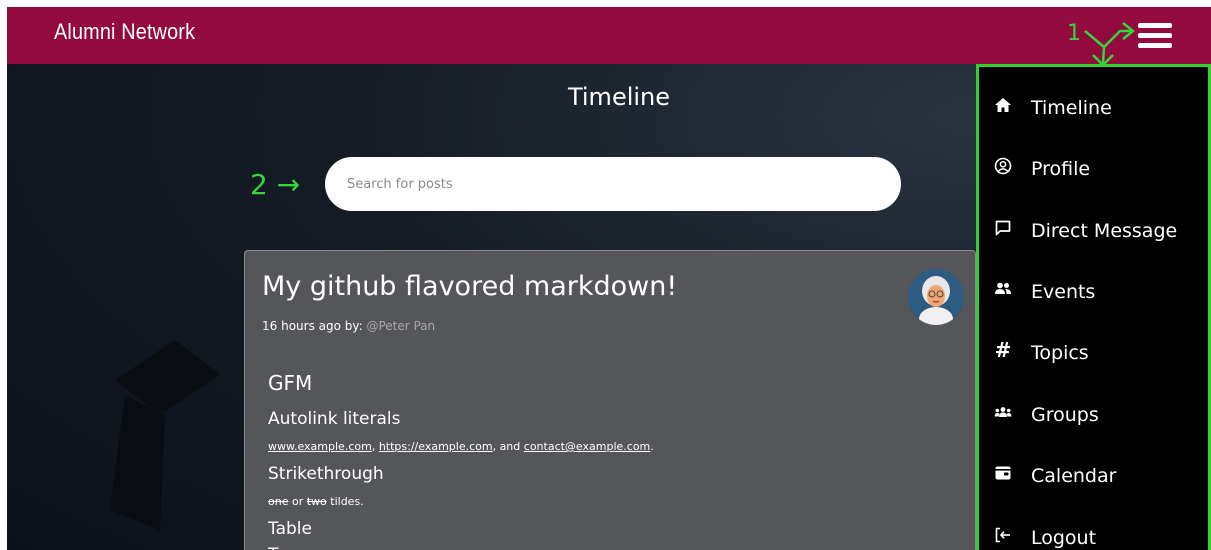 The image size is (1211, 550). I want to click on sidebar-item-direct-message: Direct Message, so click(1093, 231).